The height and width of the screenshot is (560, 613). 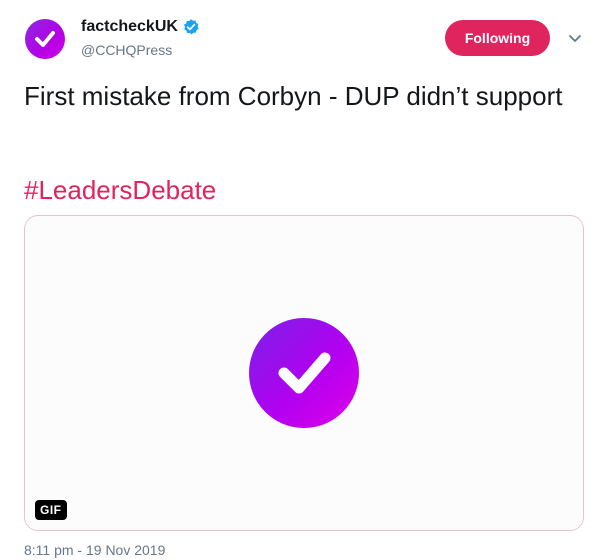 What do you see at coordinates (497, 38) in the screenshot?
I see `following-button: Following` at bounding box center [497, 38].